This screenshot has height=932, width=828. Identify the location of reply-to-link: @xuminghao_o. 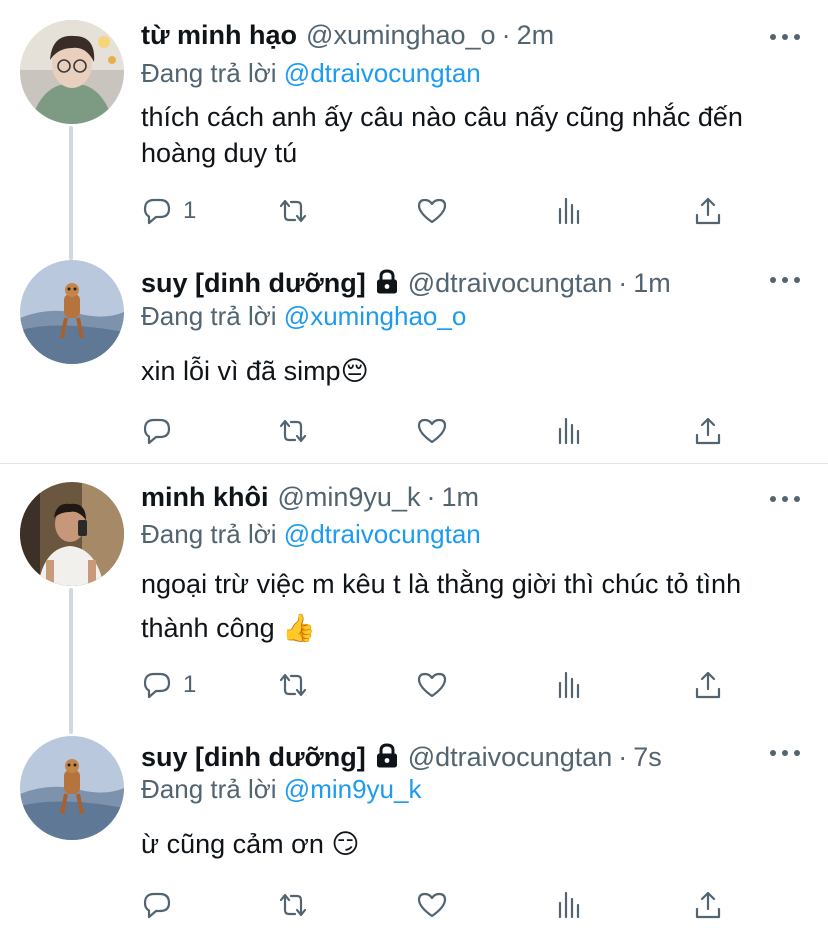
(375, 316).